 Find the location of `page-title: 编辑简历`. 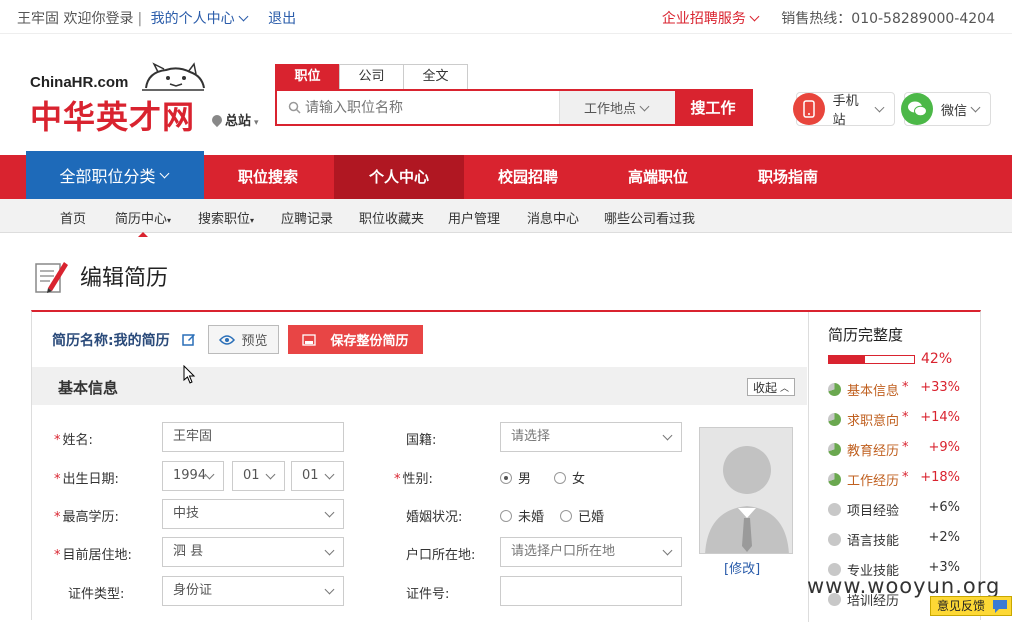

page-title: 编辑简历 is located at coordinates (124, 278).